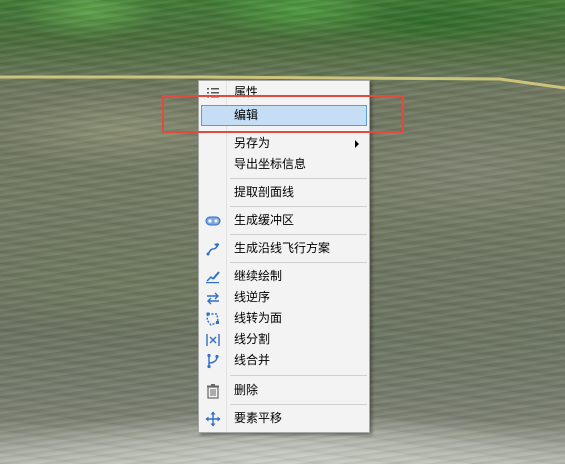 This screenshot has width=565, height=464. I want to click on menu-item-generate-buffer: 生成缓冲区, so click(284, 220).